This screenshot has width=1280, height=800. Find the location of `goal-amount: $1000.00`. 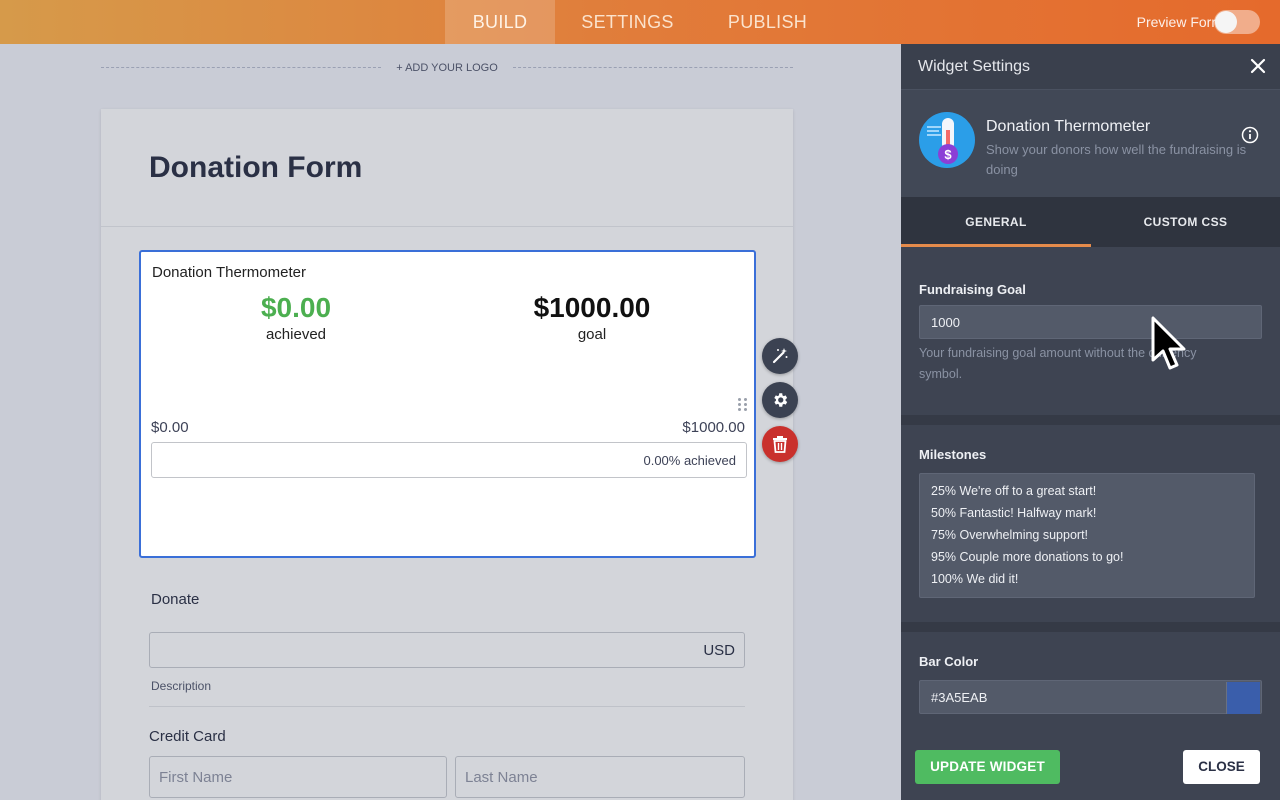

goal-amount: $1000.00 is located at coordinates (592, 307).